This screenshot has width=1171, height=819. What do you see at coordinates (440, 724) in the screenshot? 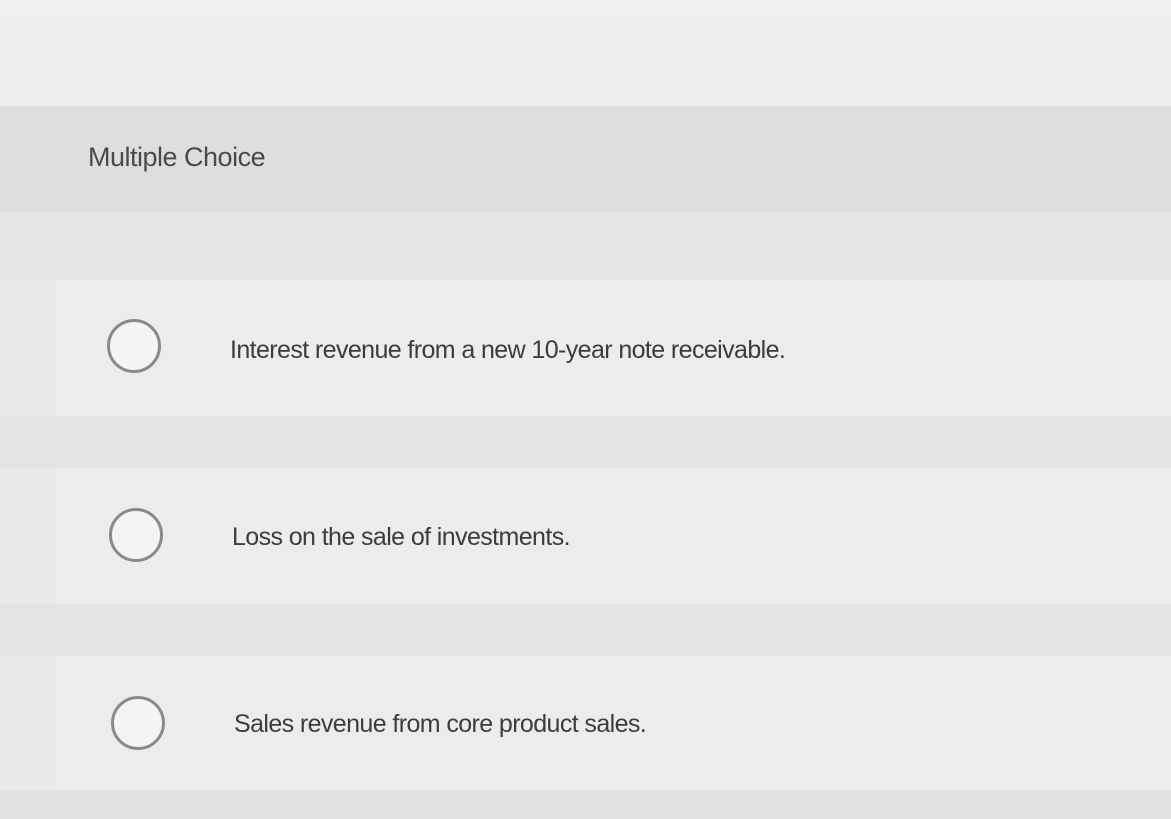
I see `answer-option-label: Sales revenue from core product sales.` at bounding box center [440, 724].